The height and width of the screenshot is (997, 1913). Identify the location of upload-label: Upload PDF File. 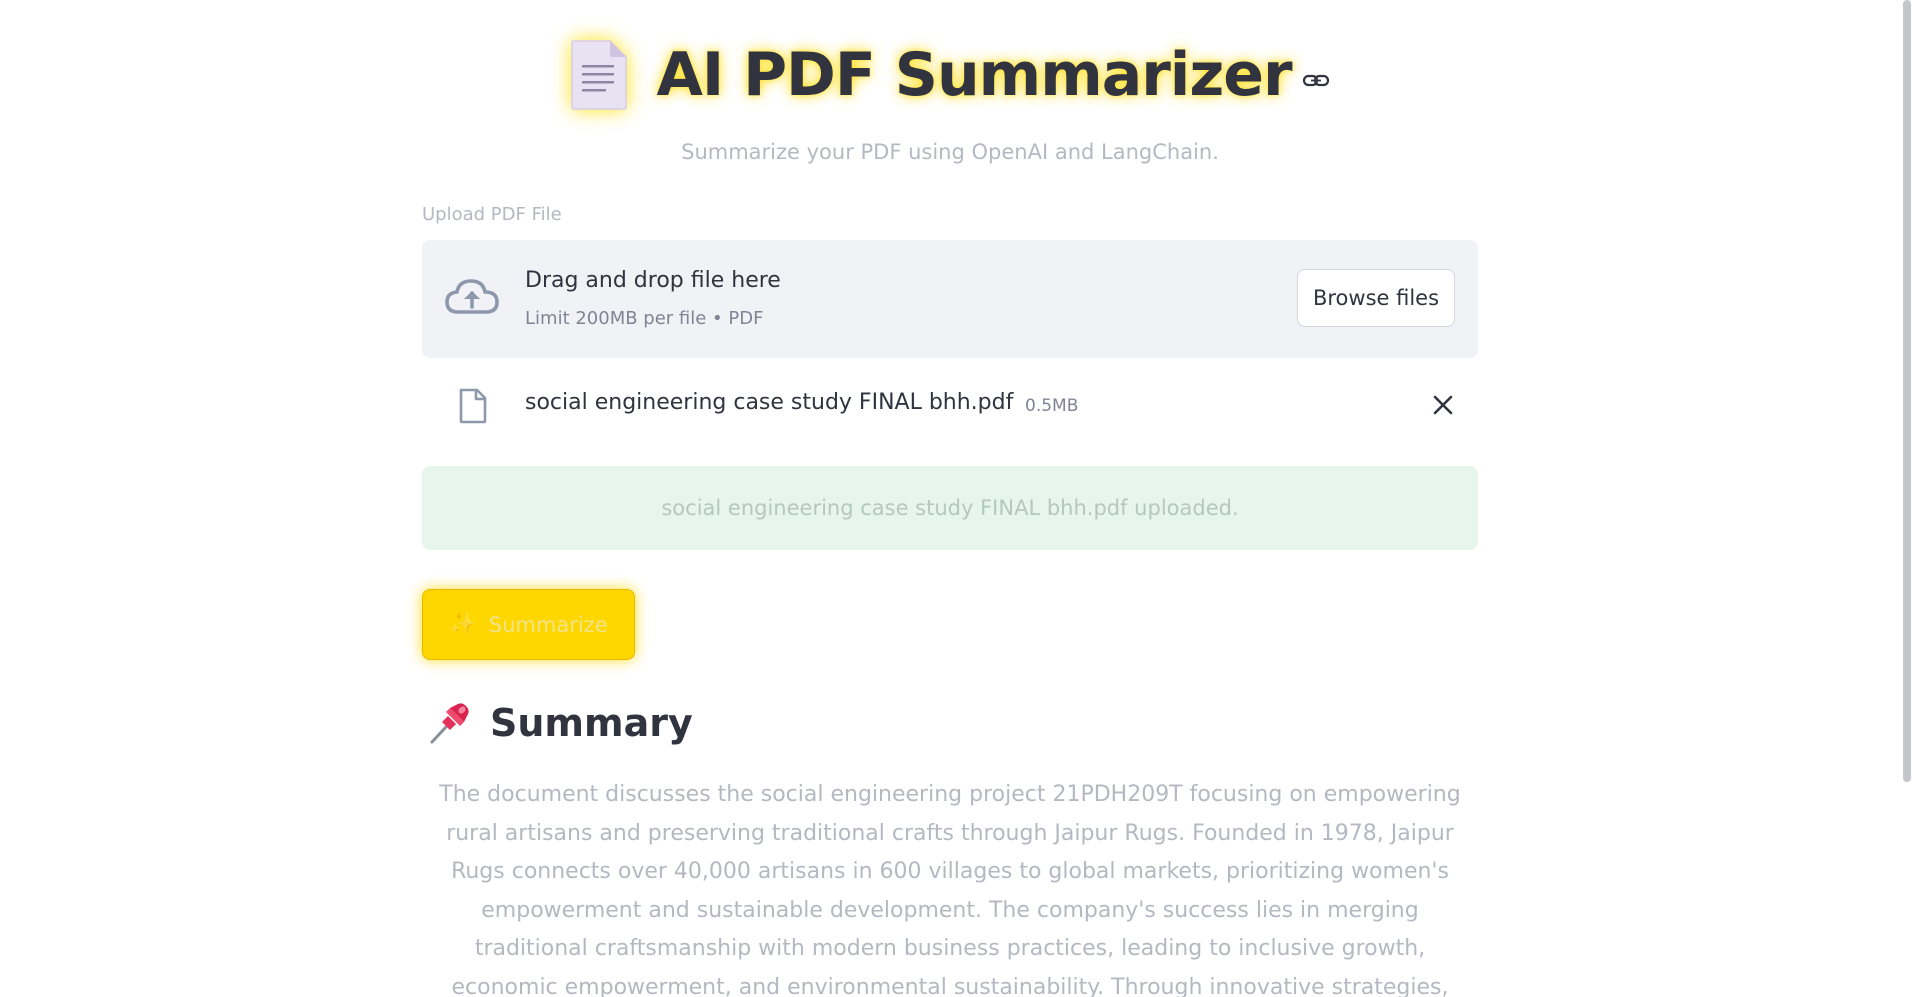
(492, 214).